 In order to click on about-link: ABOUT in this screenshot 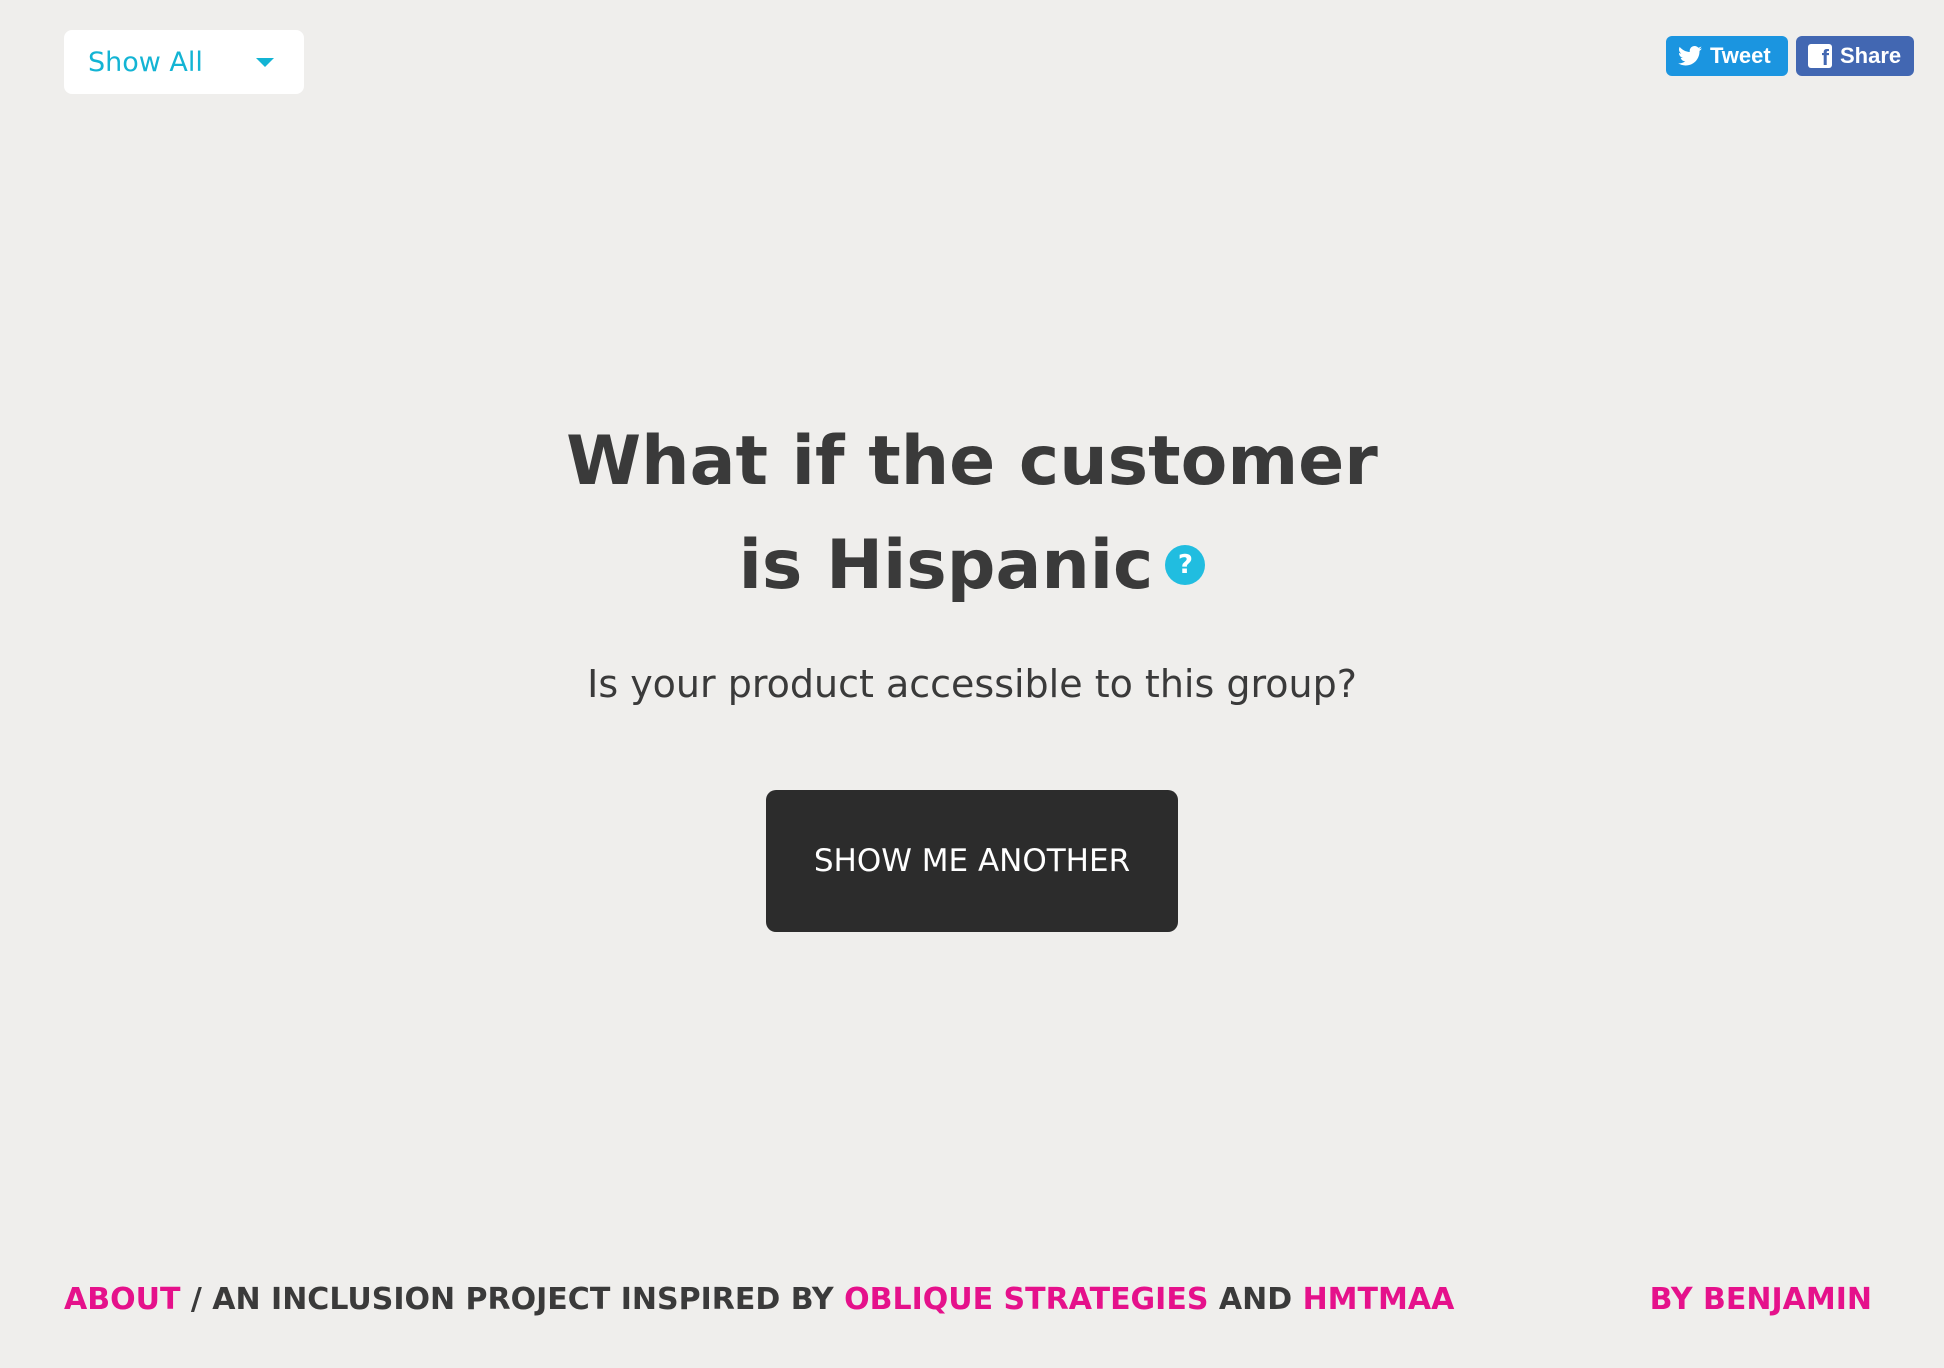, I will do `click(122, 1299)`.